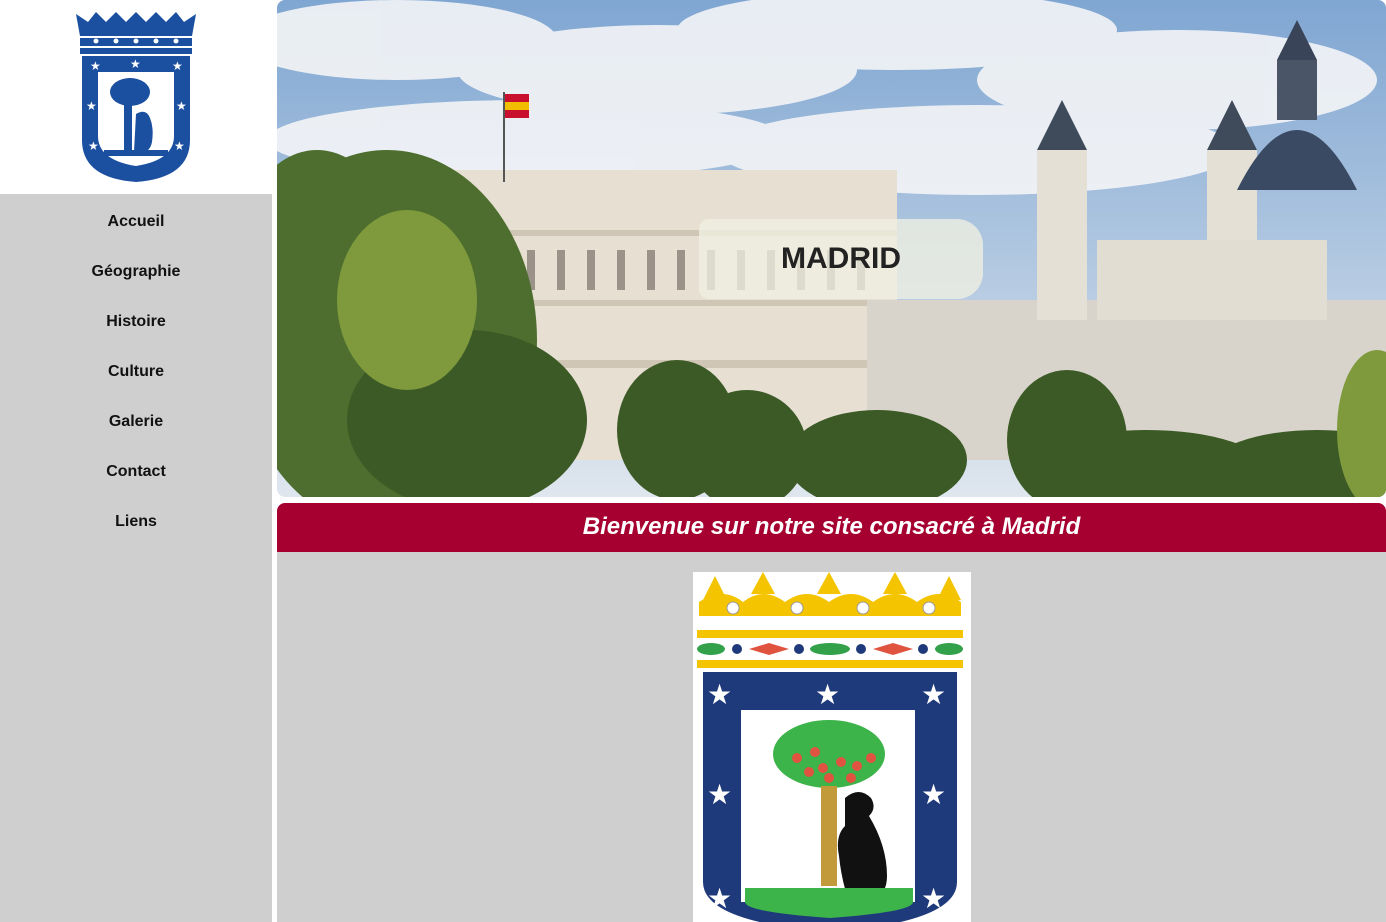 Image resolution: width=1386 pixels, height=922 pixels. Describe the element at coordinates (136, 269) in the screenshot. I see `nav-item-geographie: Géographie` at that location.